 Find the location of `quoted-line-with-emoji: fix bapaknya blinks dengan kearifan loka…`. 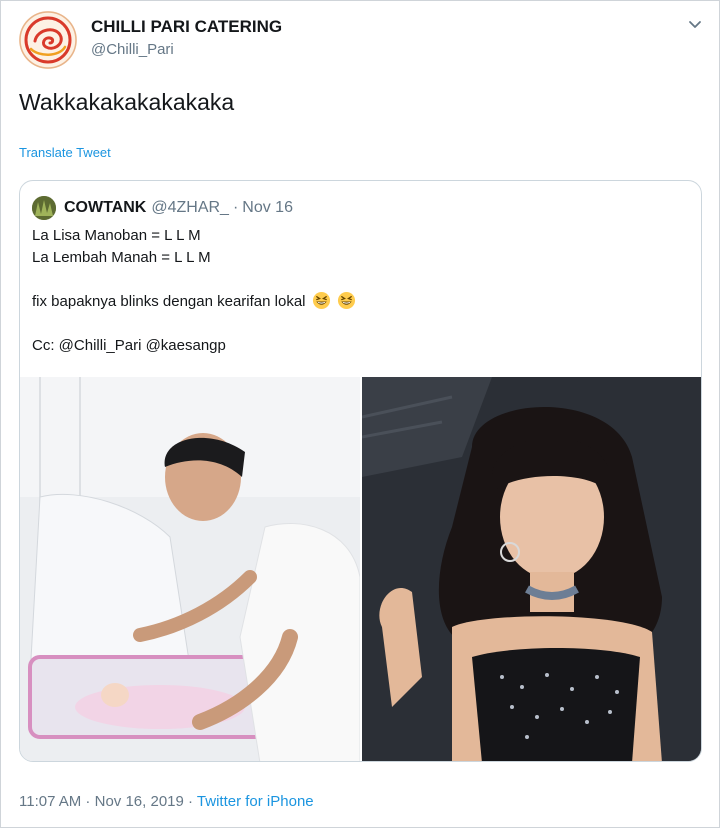

quoted-line-with-emoji: fix bapaknya blinks dengan kearifan loka… is located at coordinates (357, 302).